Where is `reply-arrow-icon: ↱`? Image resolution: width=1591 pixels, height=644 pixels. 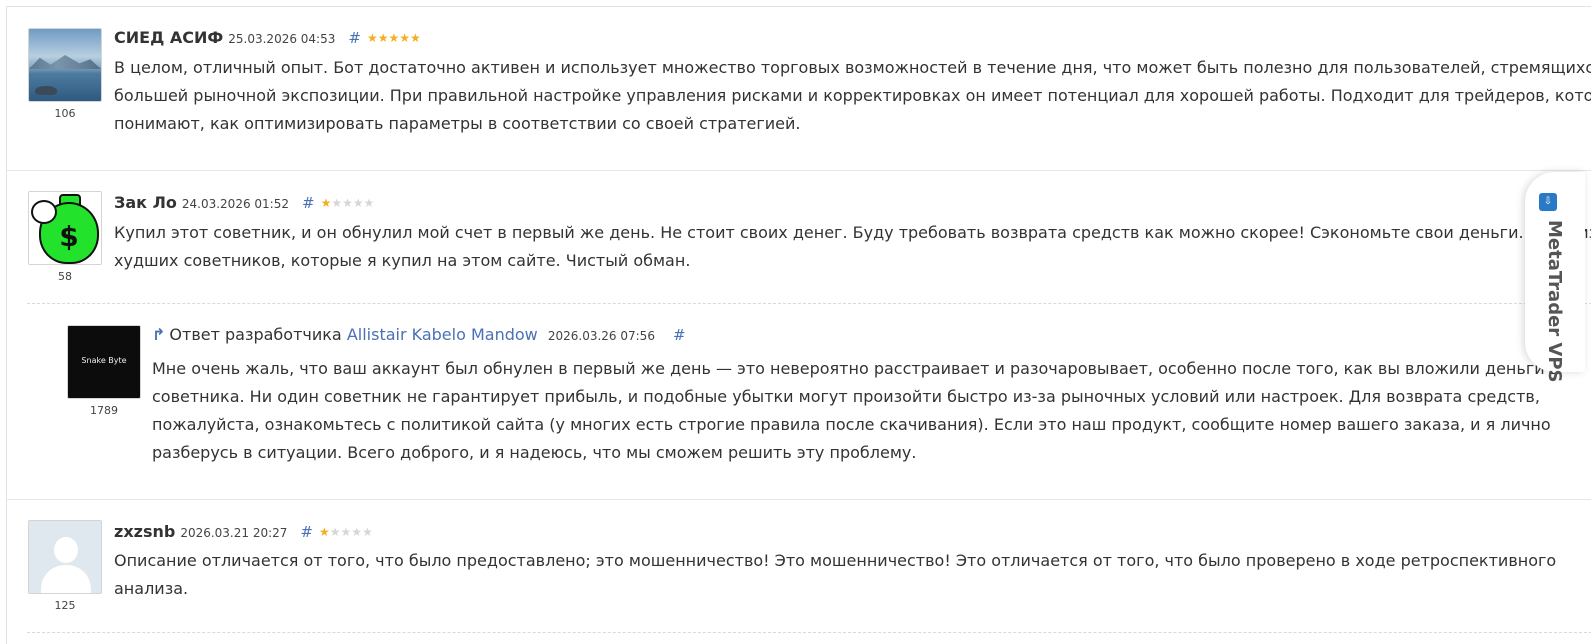 reply-arrow-icon: ↱ is located at coordinates (159, 334).